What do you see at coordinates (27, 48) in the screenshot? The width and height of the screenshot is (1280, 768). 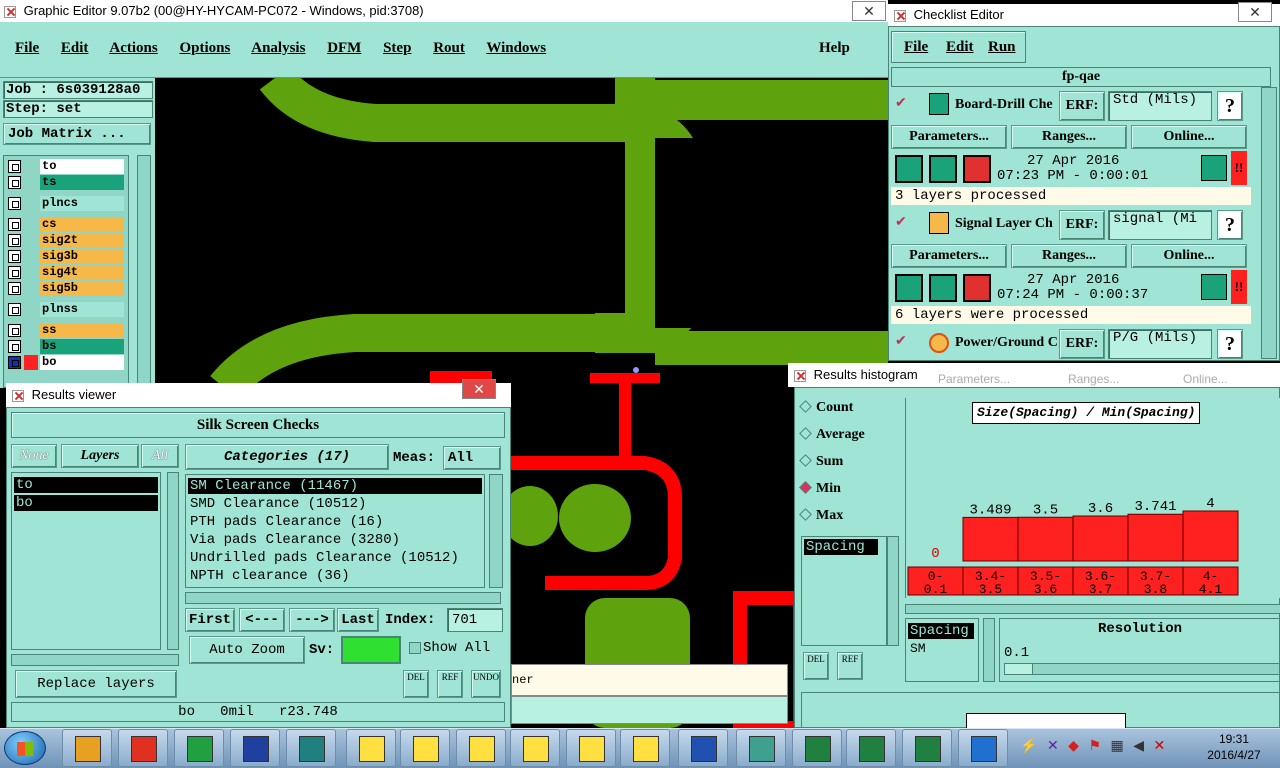 I see `menu-file: File` at bounding box center [27, 48].